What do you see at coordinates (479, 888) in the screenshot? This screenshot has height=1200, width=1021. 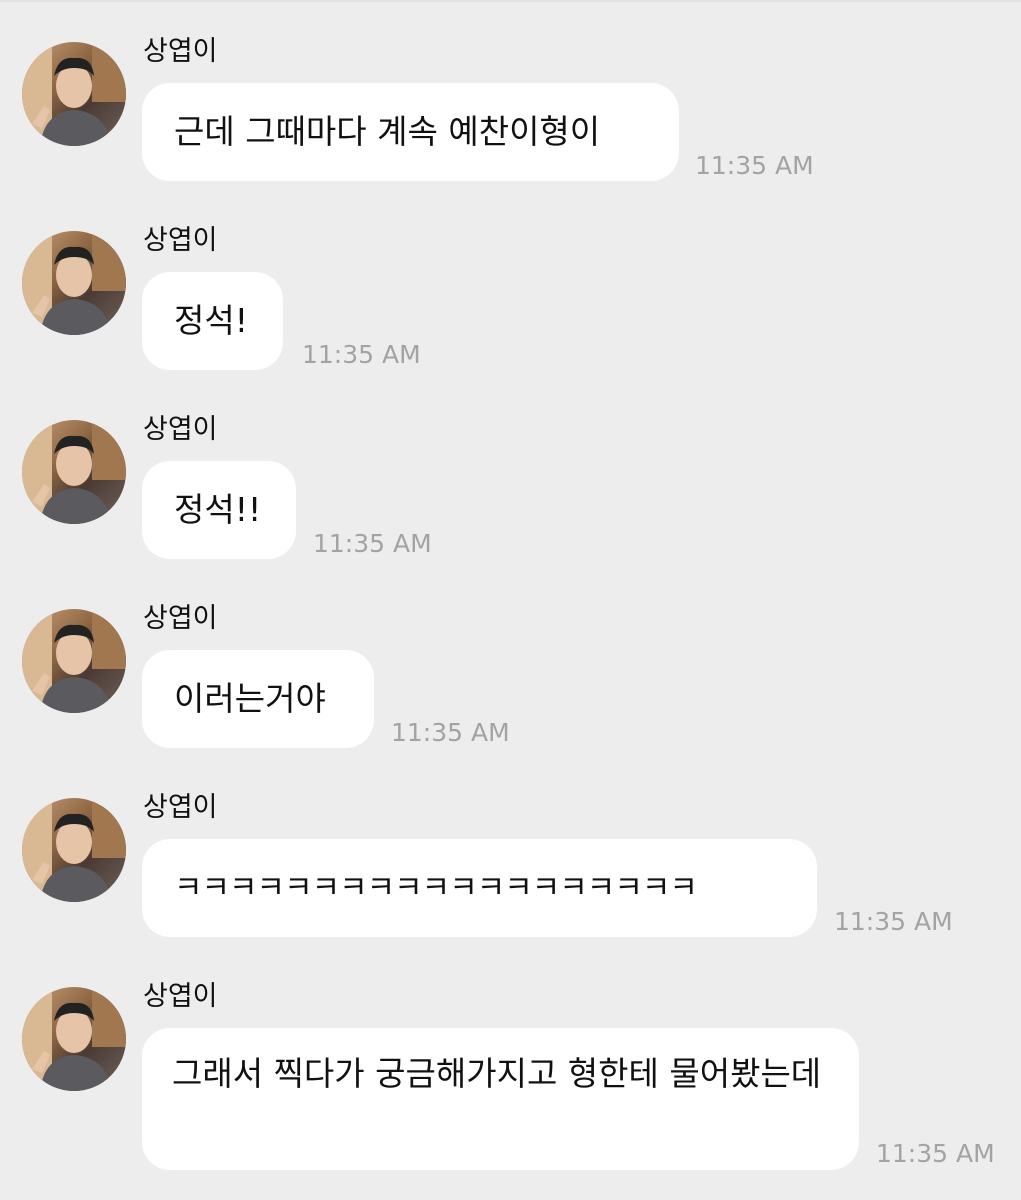 I see `message-bubble: ㅋㅋㅋㅋㅋㅋㅋㅋㅋㅋㅋㅋㅋㅋㅋㅋㅋㅋㅋ` at bounding box center [479, 888].